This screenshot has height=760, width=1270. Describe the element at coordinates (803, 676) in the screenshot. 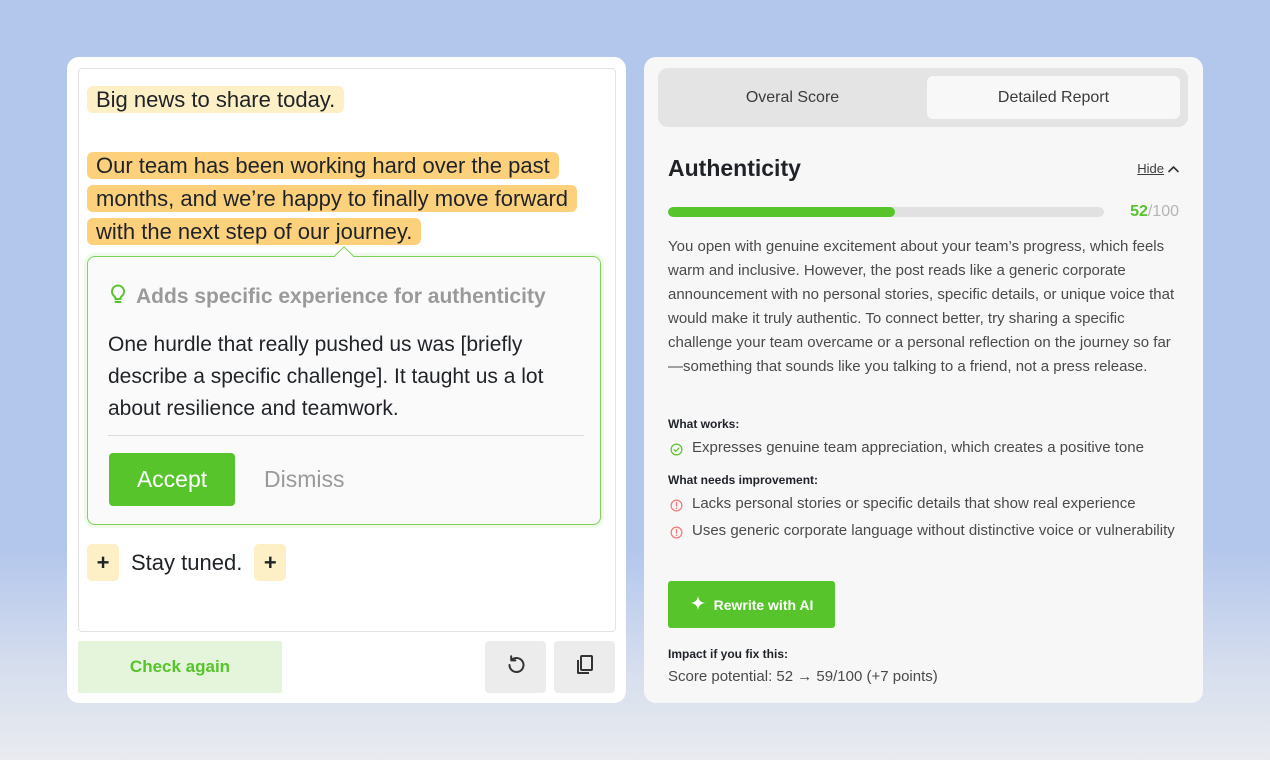

I see `impact-text: Score potential: 52 → 59/100 (+7 points)` at that location.